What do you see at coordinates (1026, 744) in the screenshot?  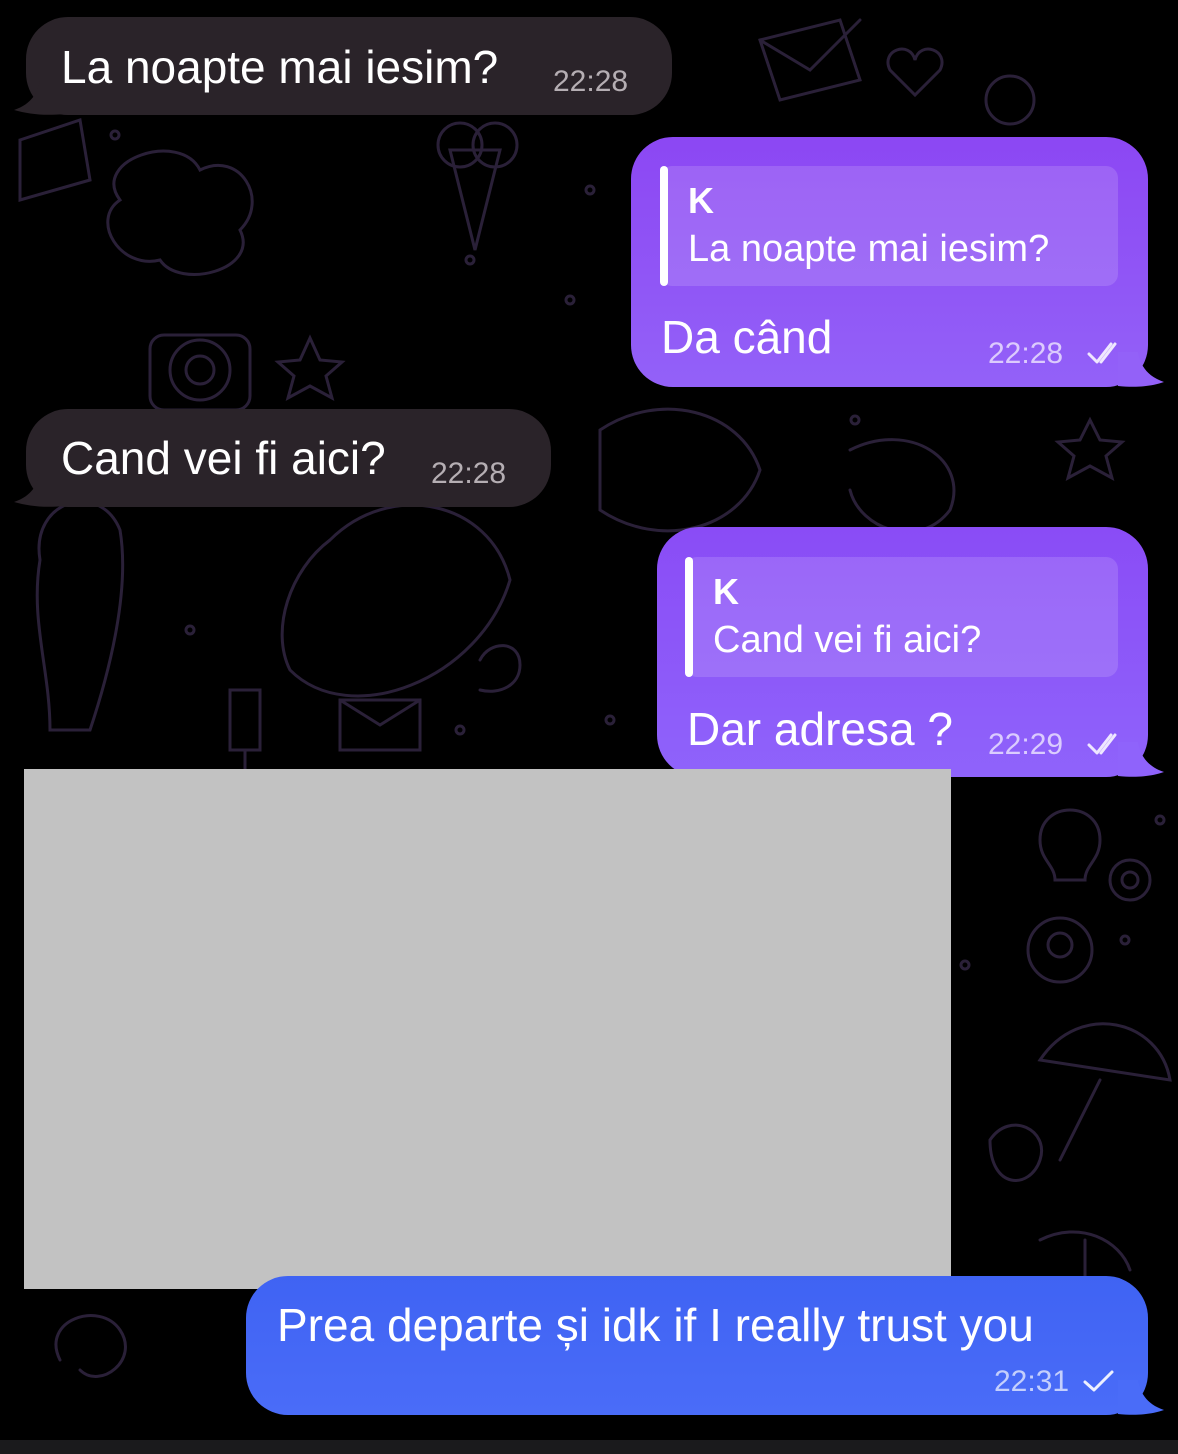 I see `message-time: 22:29` at bounding box center [1026, 744].